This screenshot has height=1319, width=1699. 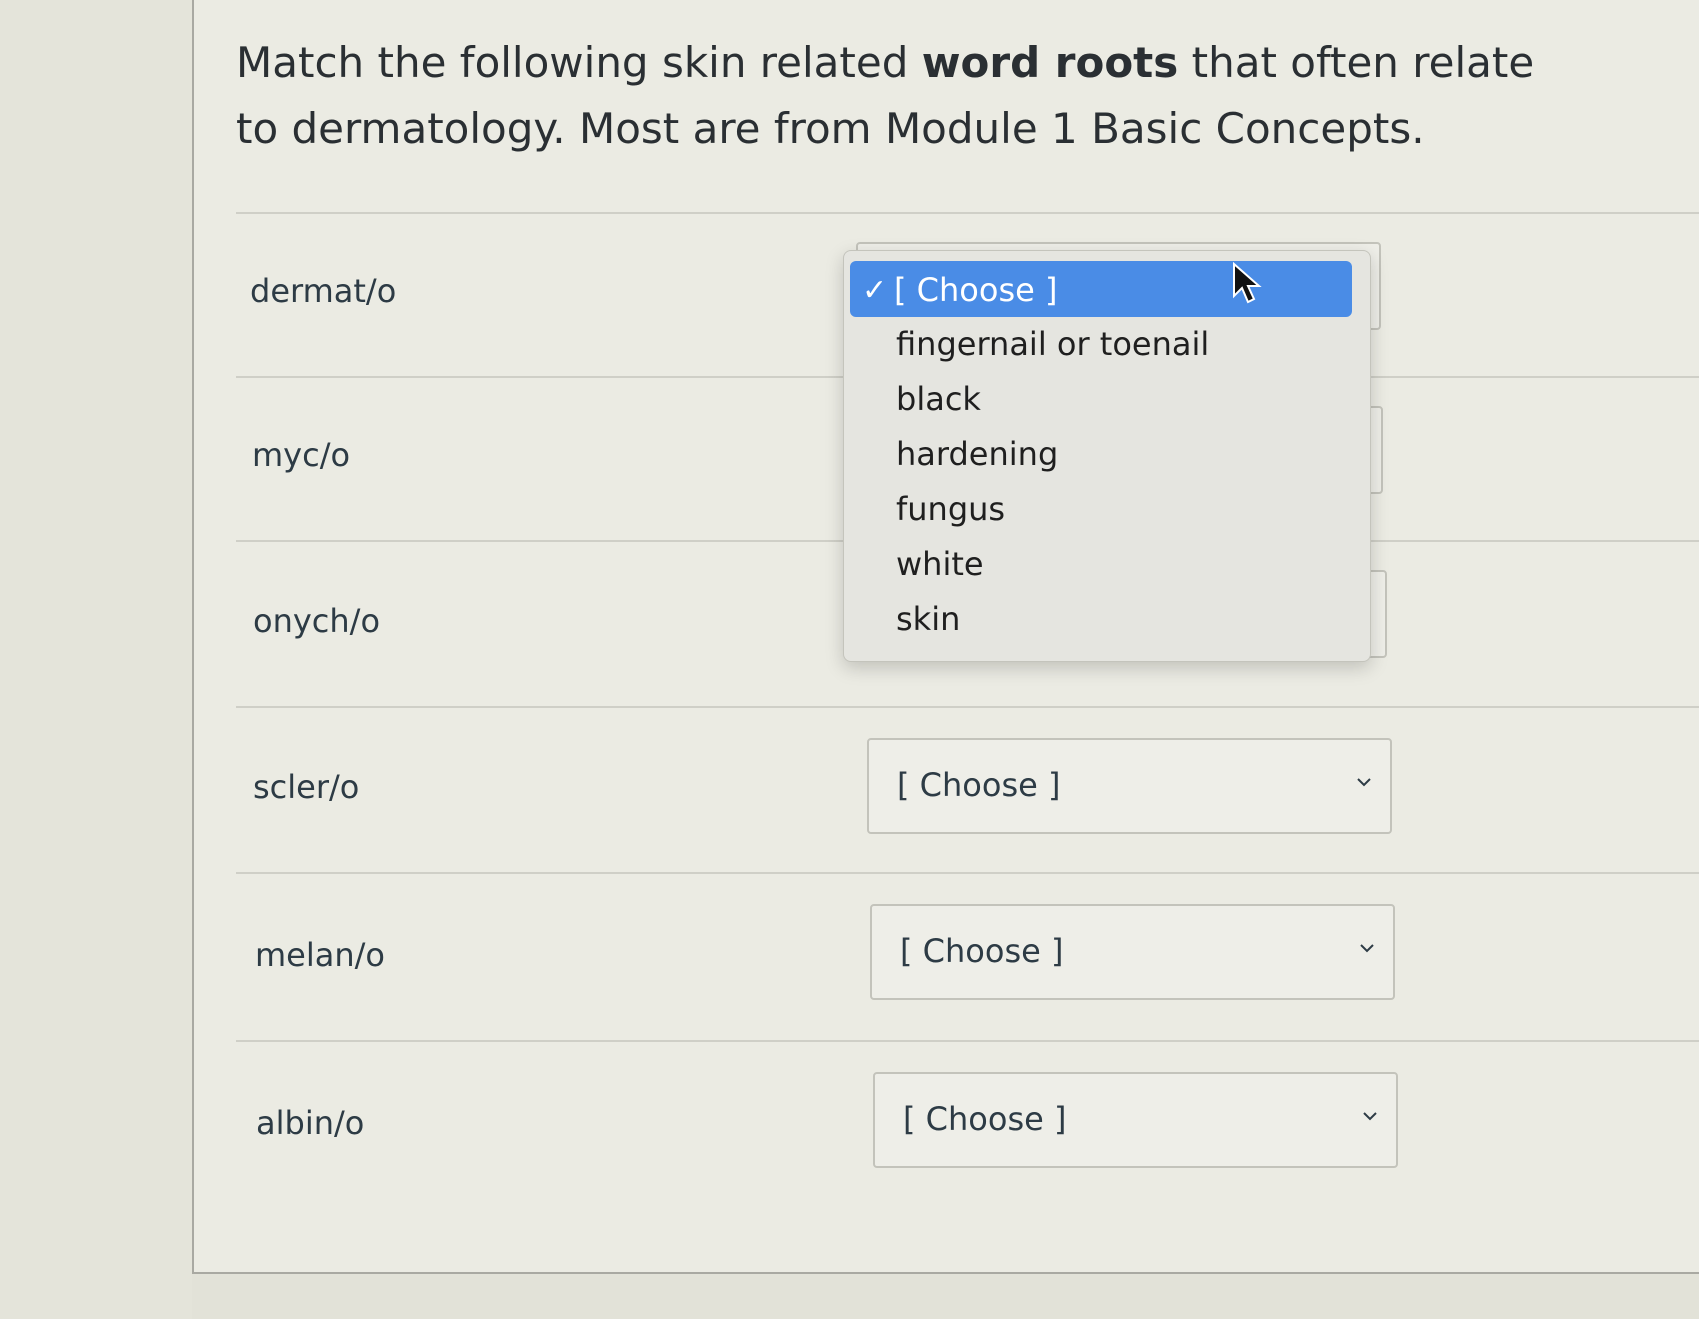 What do you see at coordinates (950, 509) in the screenshot?
I see `dropdown-option: fungus` at bounding box center [950, 509].